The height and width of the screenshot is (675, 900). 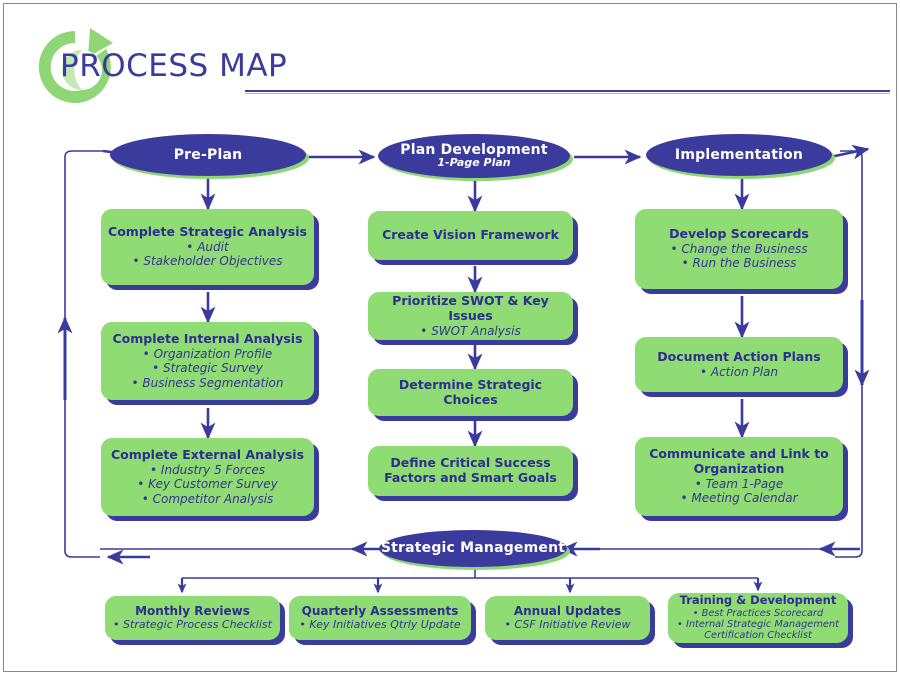 I want to click on review-title: Quarterly Assessments, so click(x=380, y=611).